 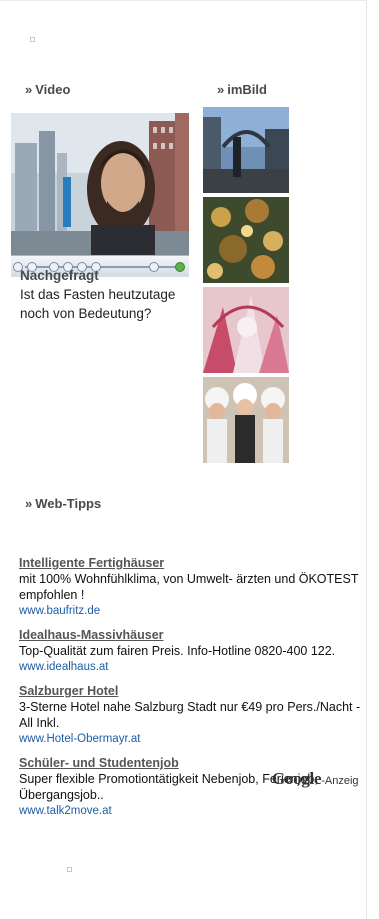 I want to click on video-kicker: Nachgefragt, so click(x=59, y=275).